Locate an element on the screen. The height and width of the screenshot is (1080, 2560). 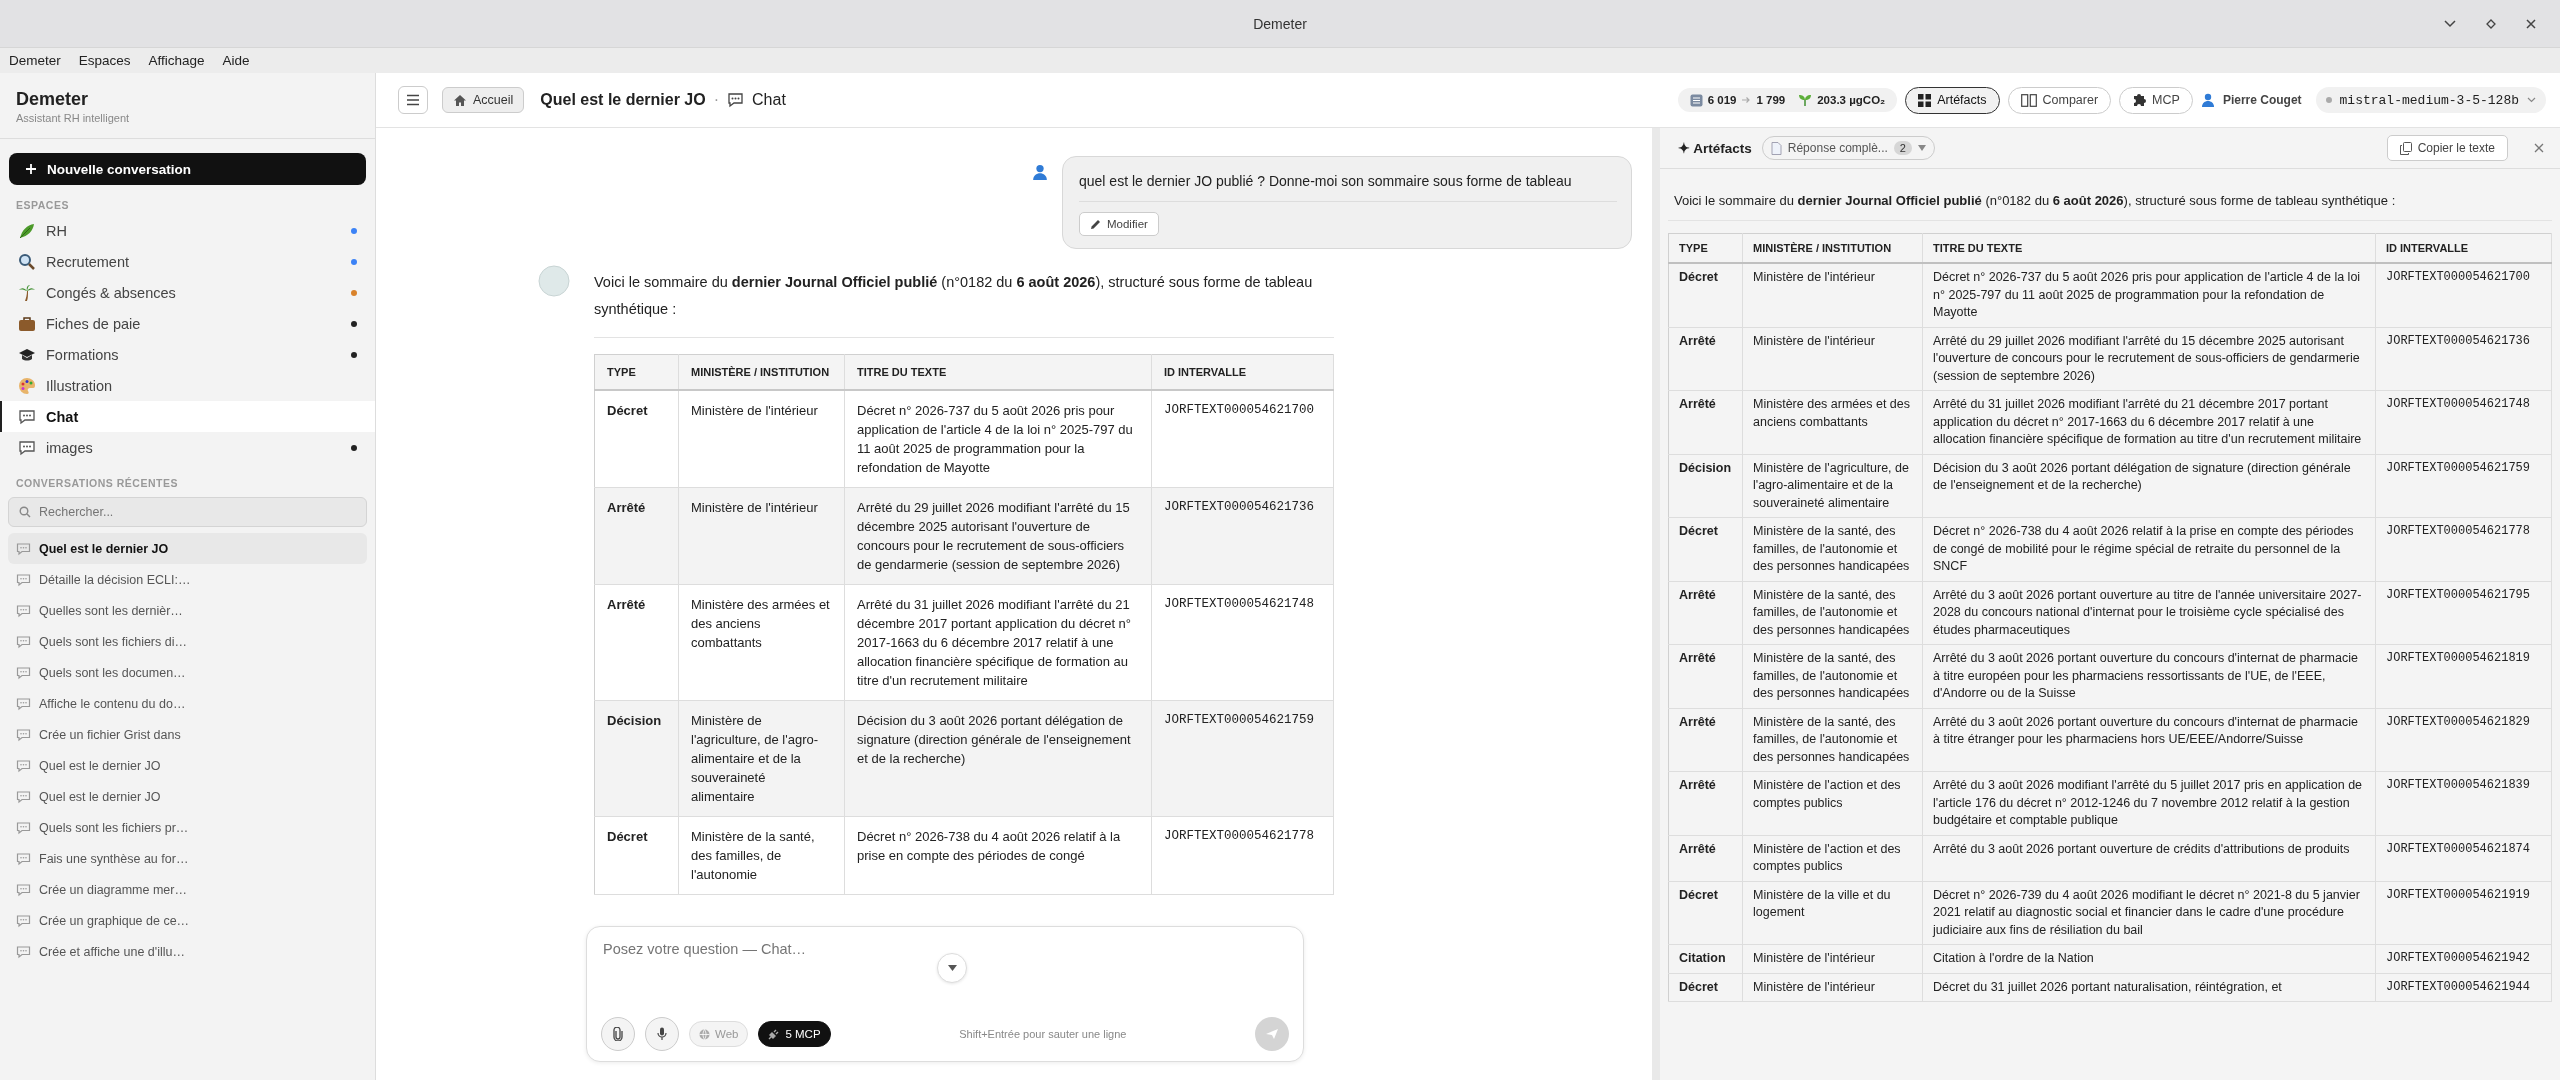
status-icon is located at coordinates (2328, 100).